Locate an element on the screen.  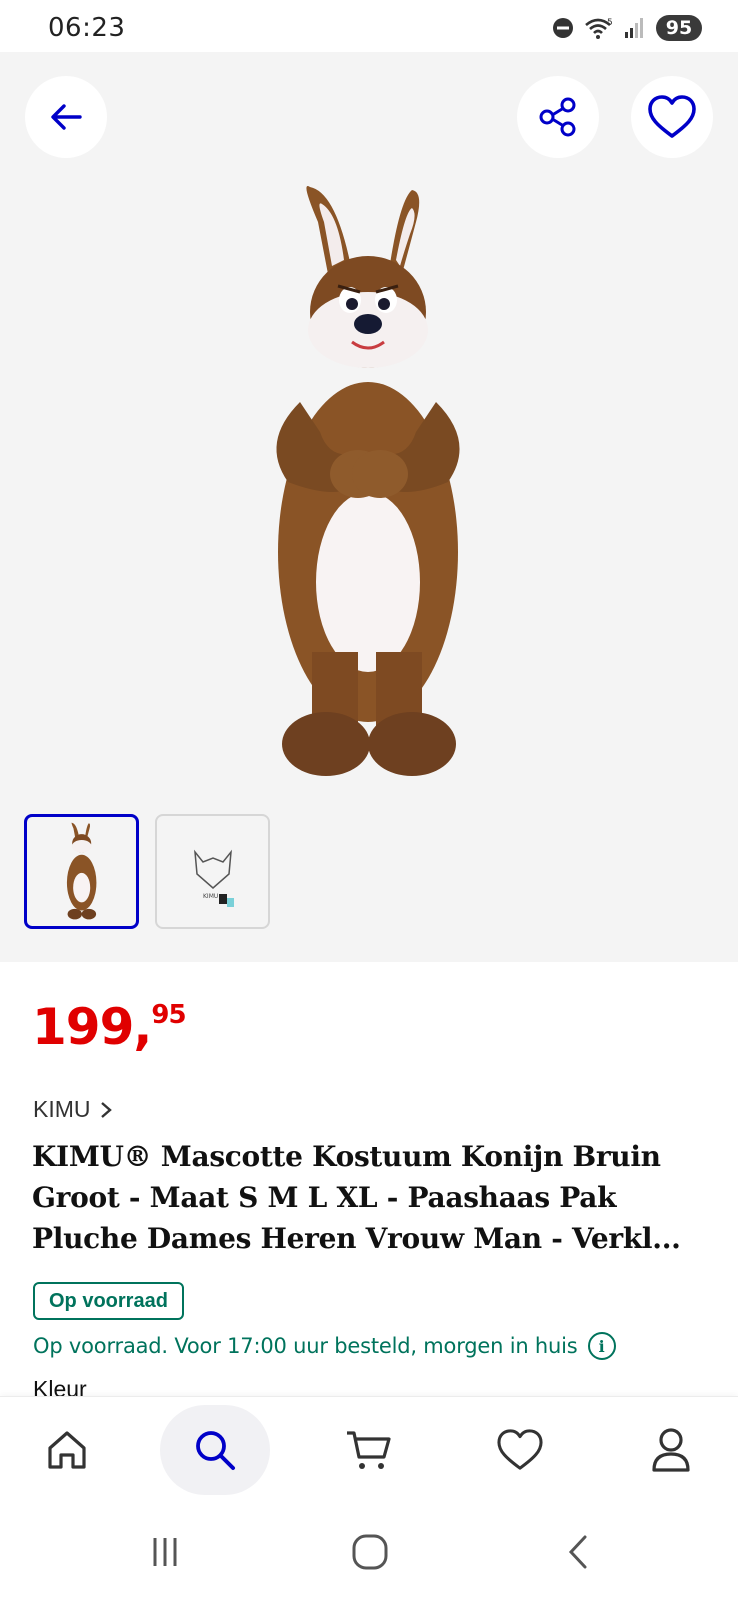
thumbnail-2: KIMU is located at coordinates (212, 871).